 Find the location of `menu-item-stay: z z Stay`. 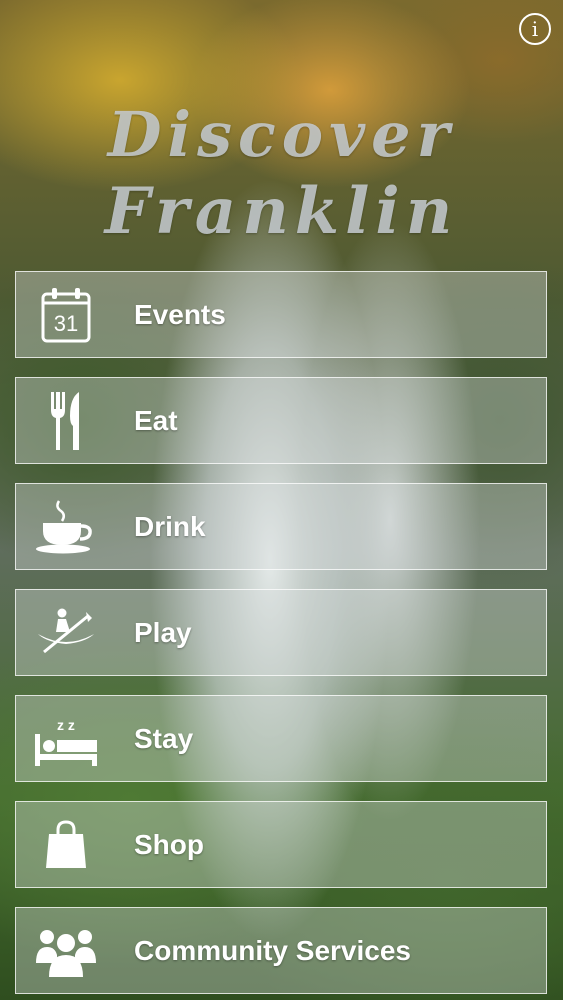

menu-item-stay: z z Stay is located at coordinates (281, 738).